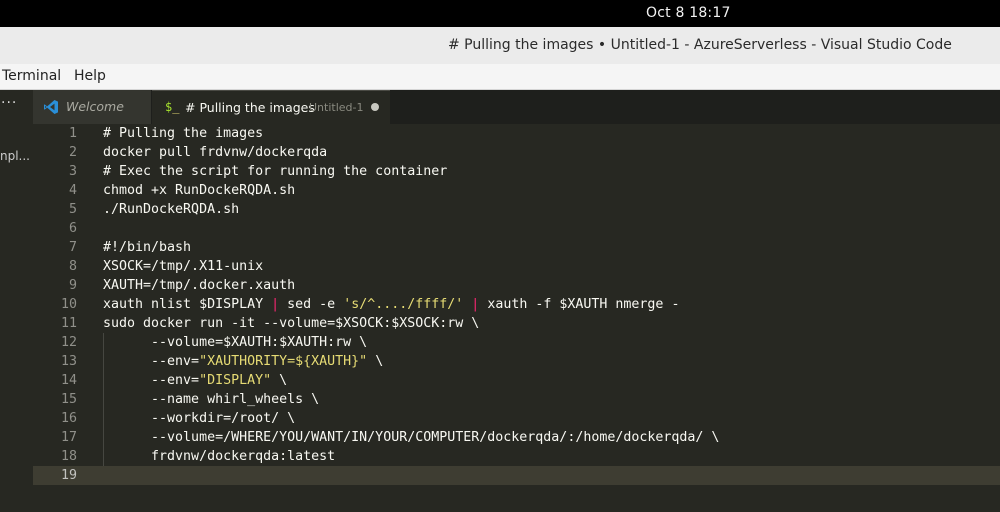 The width and height of the screenshot is (1000, 512). Describe the element at coordinates (375, 107) in the screenshot. I see `unsaved-dot-icon` at that location.